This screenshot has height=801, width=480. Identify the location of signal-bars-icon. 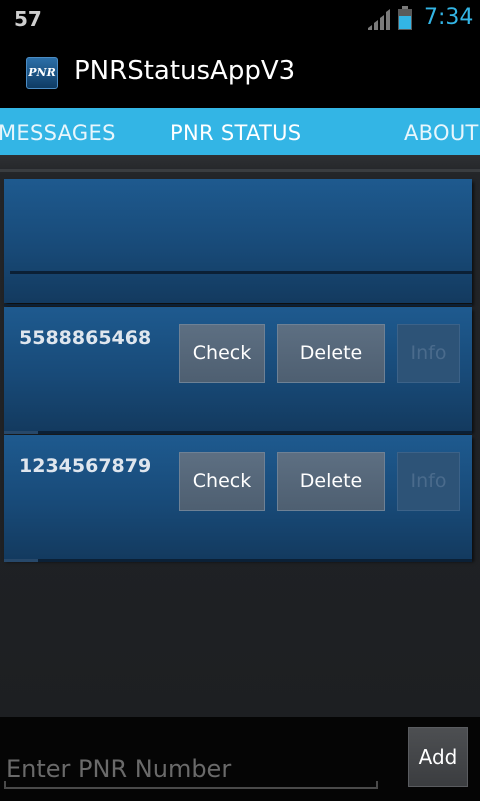
(379, 19).